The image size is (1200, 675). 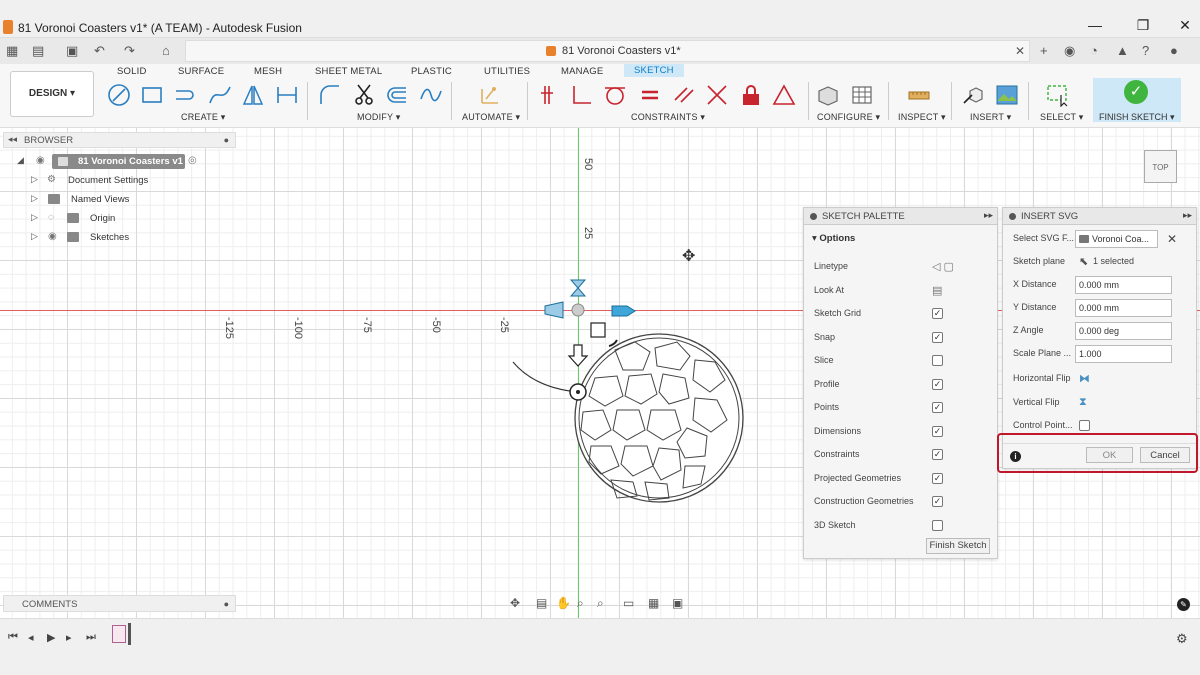 What do you see at coordinates (563, 603) in the screenshot?
I see `pan-hand-icon: ✋` at bounding box center [563, 603].